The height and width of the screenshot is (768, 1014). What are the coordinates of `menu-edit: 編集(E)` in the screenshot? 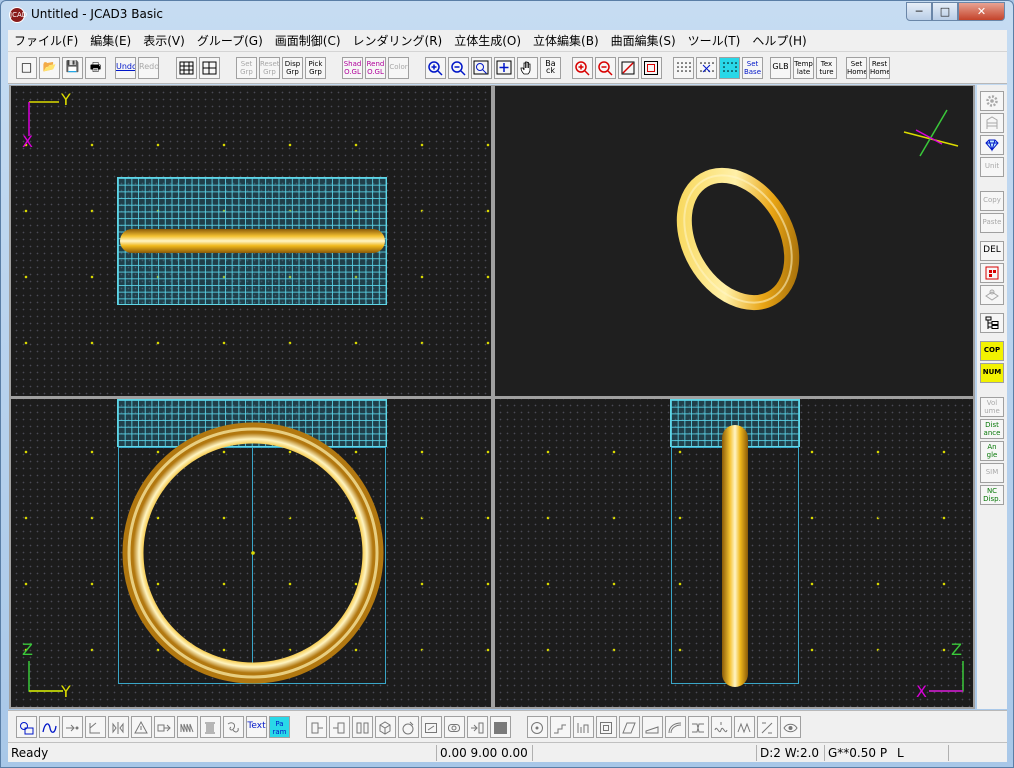 It's located at (110, 41).